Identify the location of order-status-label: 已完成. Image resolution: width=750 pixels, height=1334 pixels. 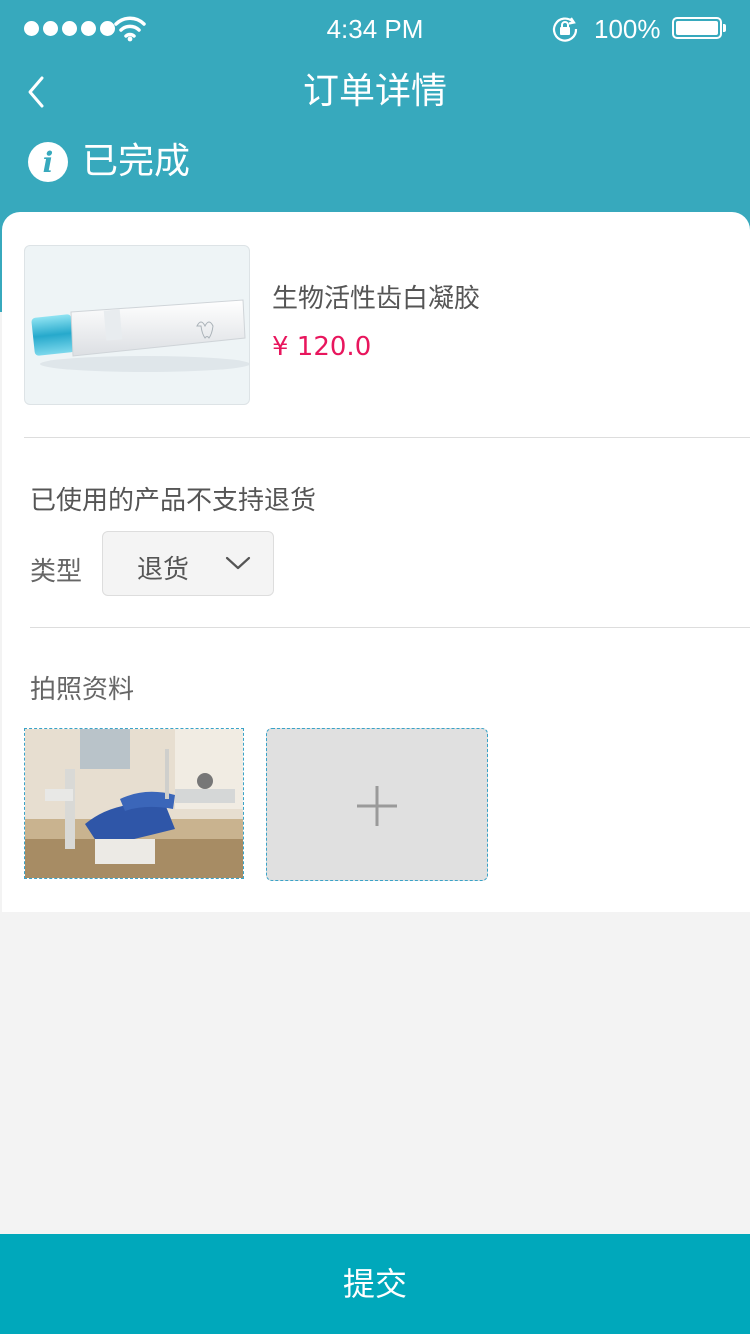
(136, 161).